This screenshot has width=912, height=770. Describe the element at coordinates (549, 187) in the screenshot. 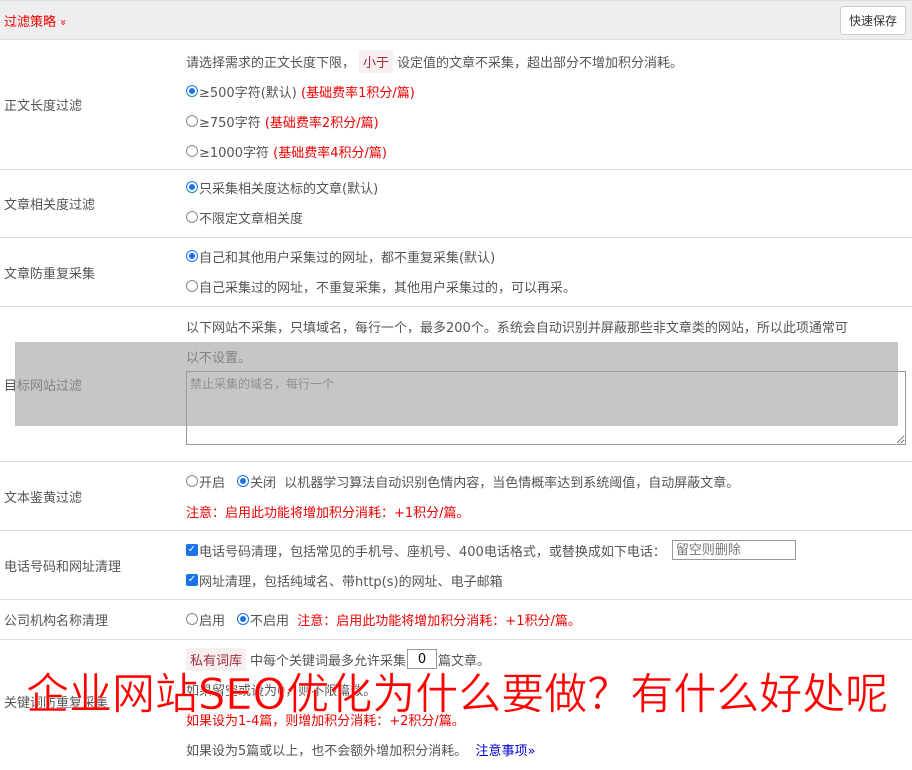

I see `radio-relevant-only: 只采集相关度达标的文章(默认)` at that location.